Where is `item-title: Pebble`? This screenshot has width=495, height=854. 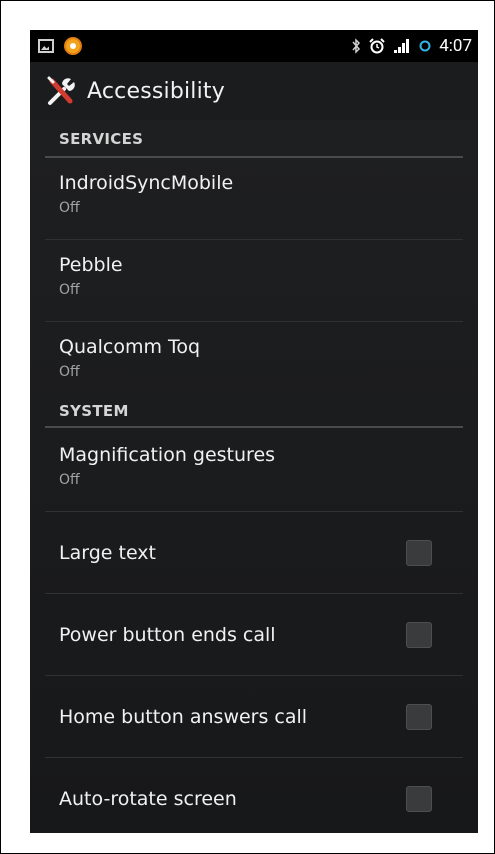
item-title: Pebble is located at coordinates (91, 265).